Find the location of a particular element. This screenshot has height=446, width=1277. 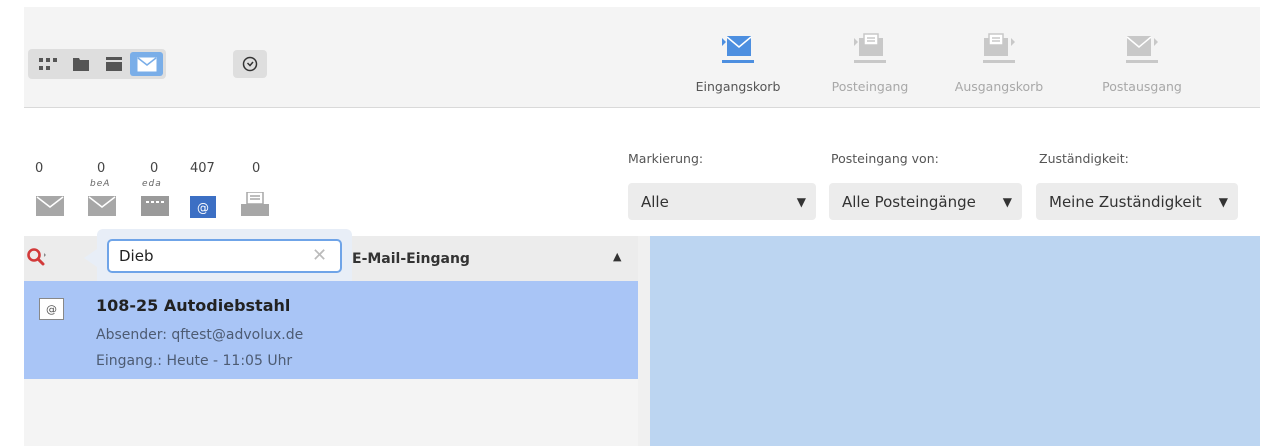

folder-view-button is located at coordinates (80, 64).